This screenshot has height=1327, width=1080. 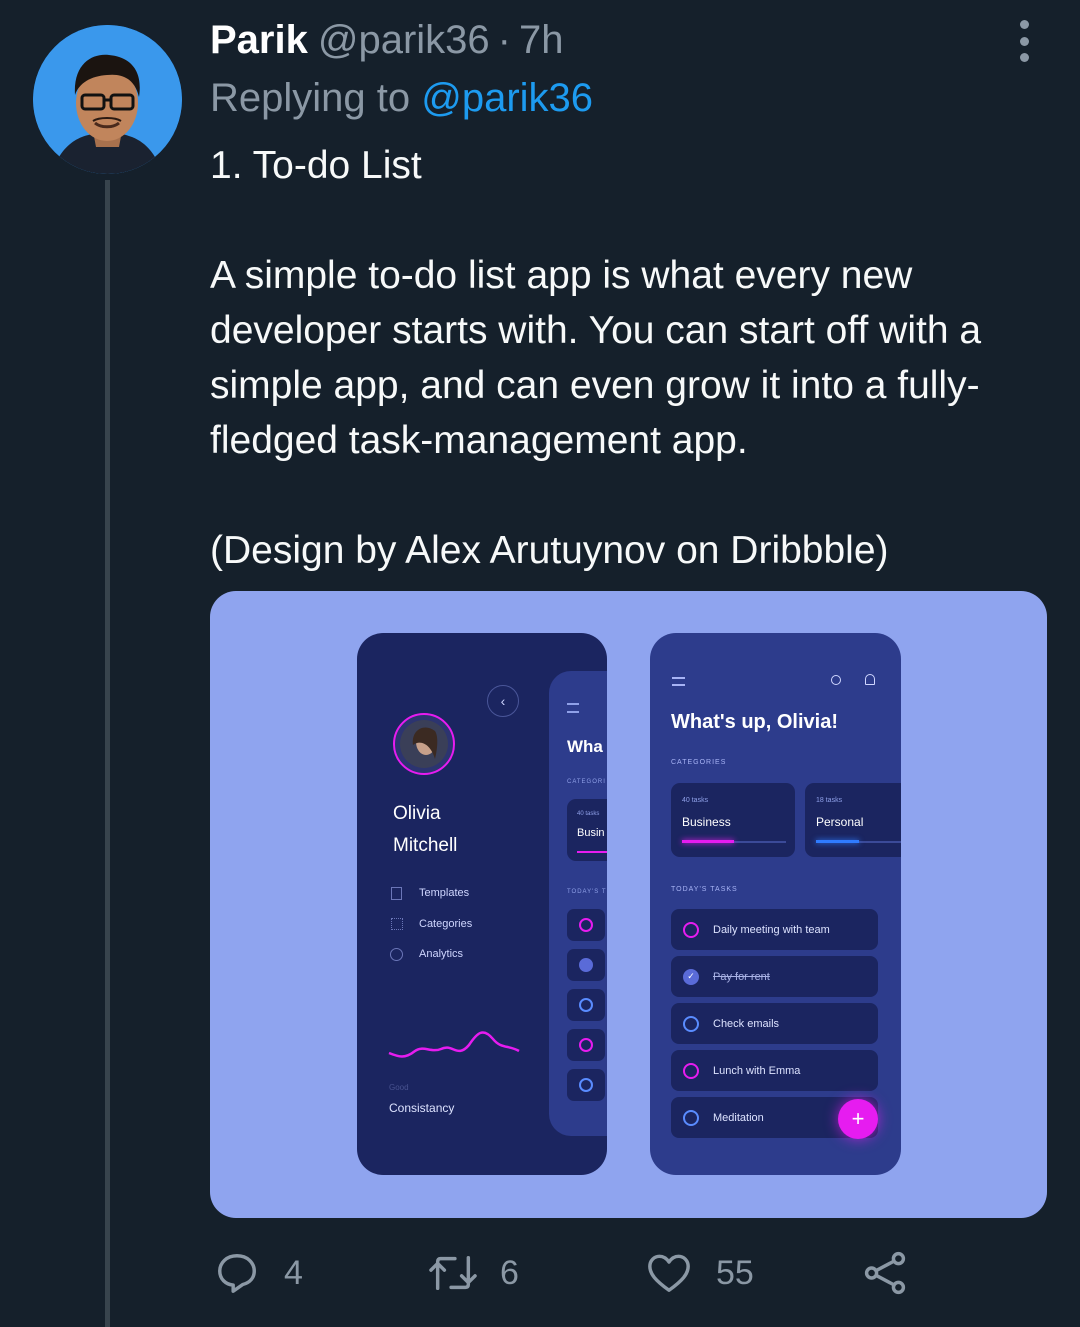 What do you see at coordinates (293, 1272) in the screenshot?
I see `reply-count: 4` at bounding box center [293, 1272].